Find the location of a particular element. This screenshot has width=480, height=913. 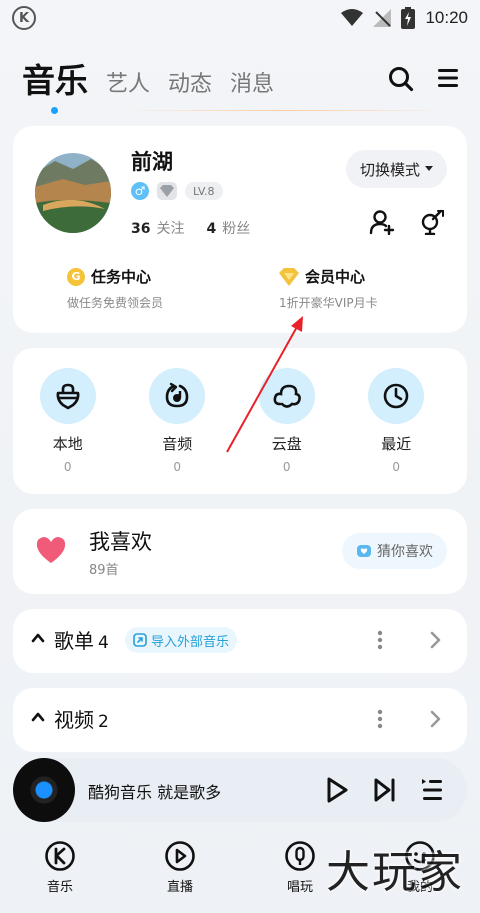

status-bar: K 10:20 is located at coordinates (240, 18).